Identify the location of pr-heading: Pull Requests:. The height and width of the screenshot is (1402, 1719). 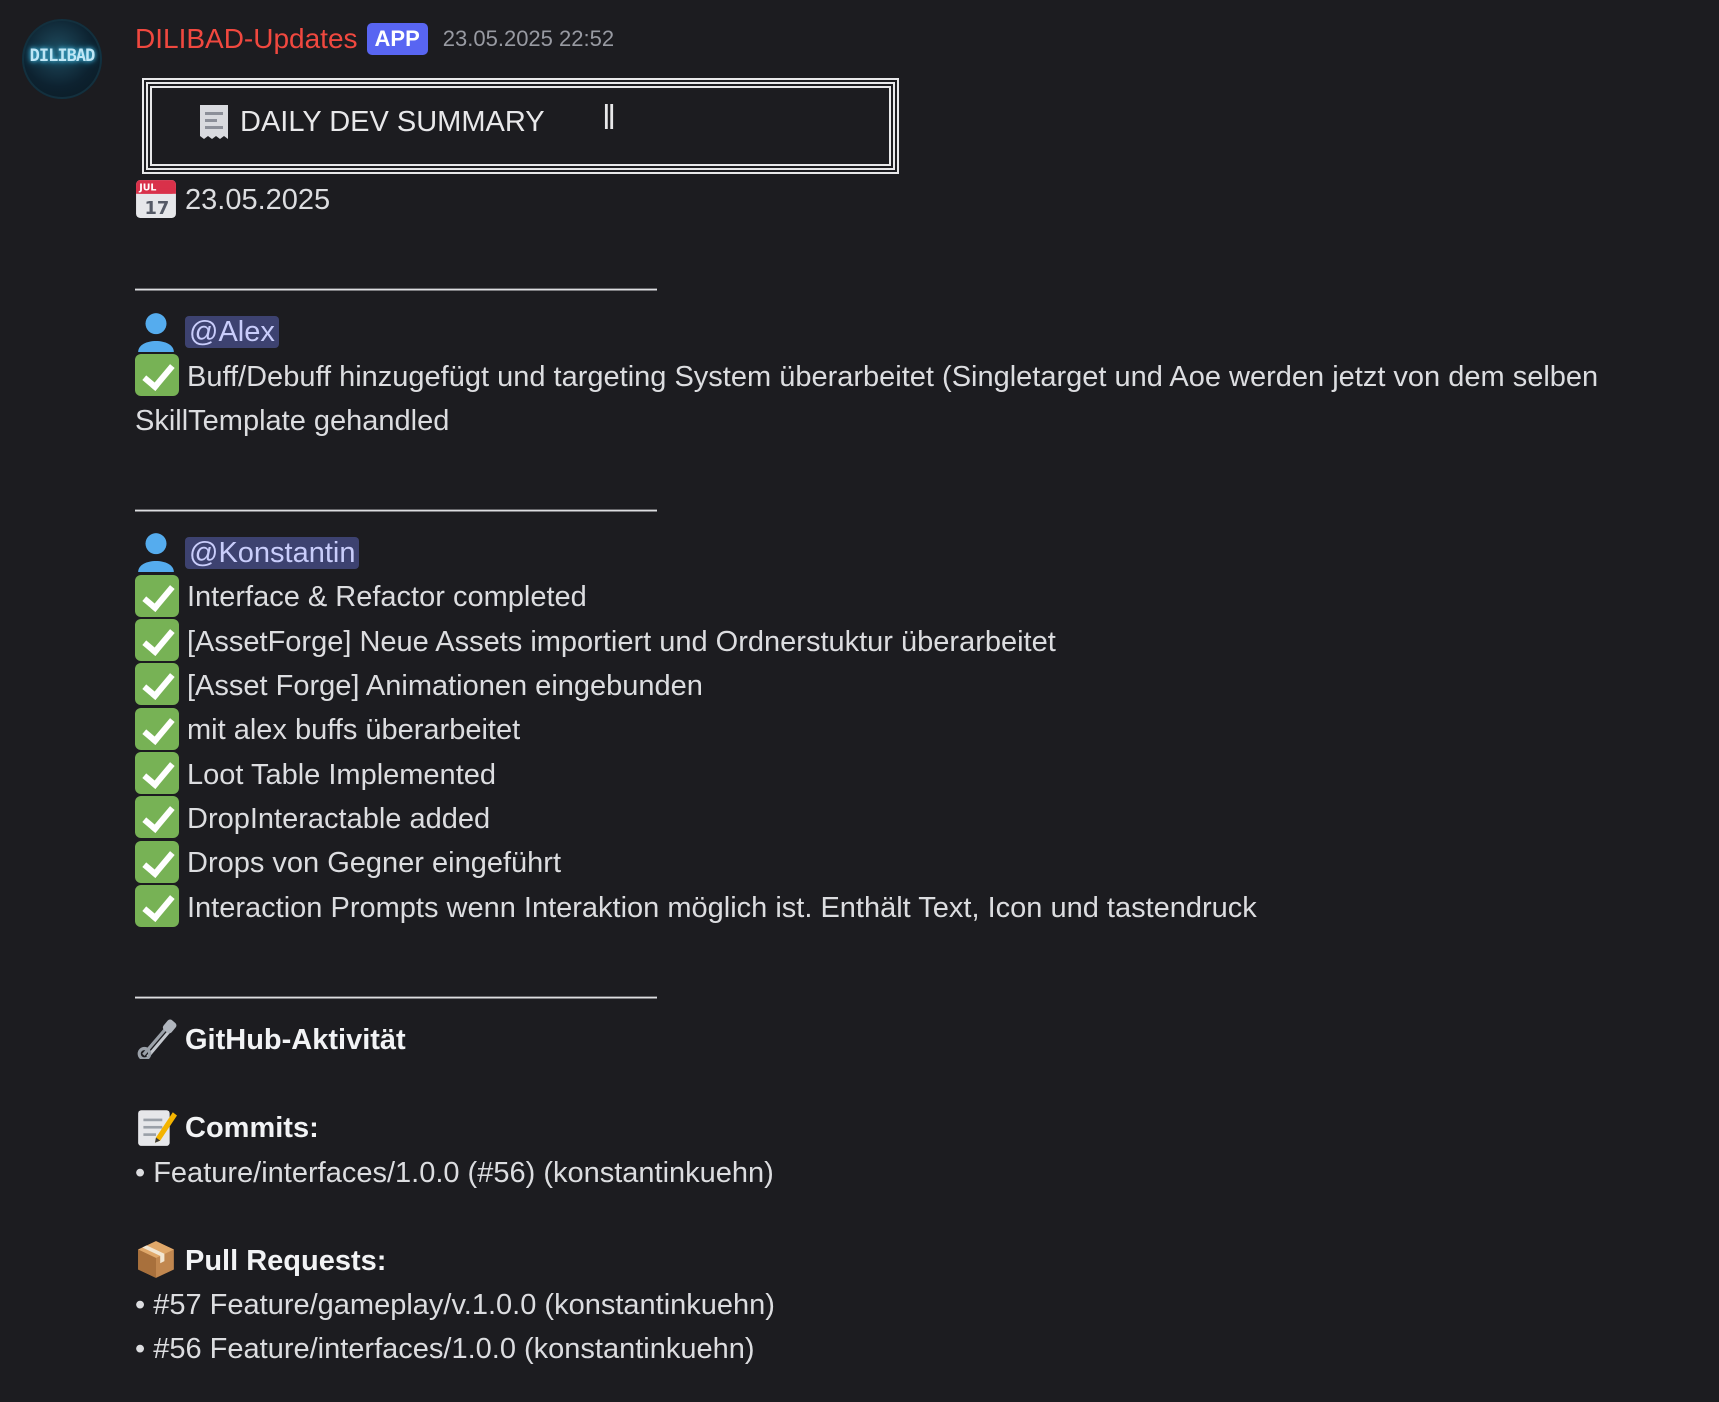
(286, 1260).